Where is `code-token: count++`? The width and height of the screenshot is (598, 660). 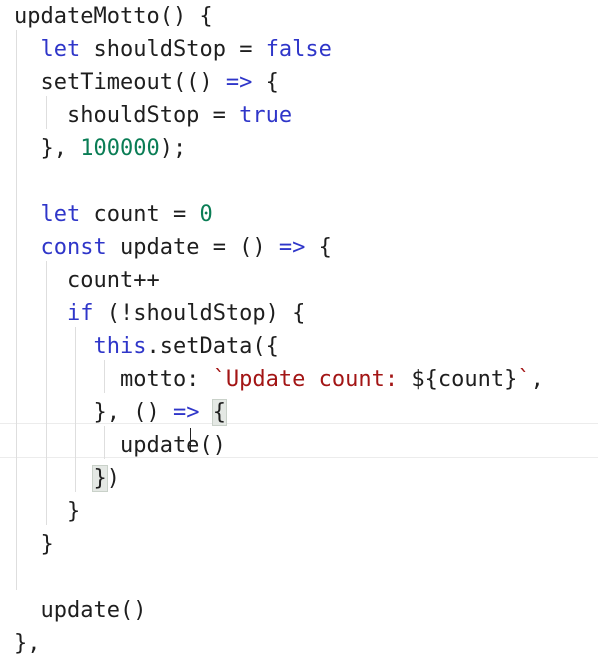
code-token: count++ is located at coordinates (87, 280).